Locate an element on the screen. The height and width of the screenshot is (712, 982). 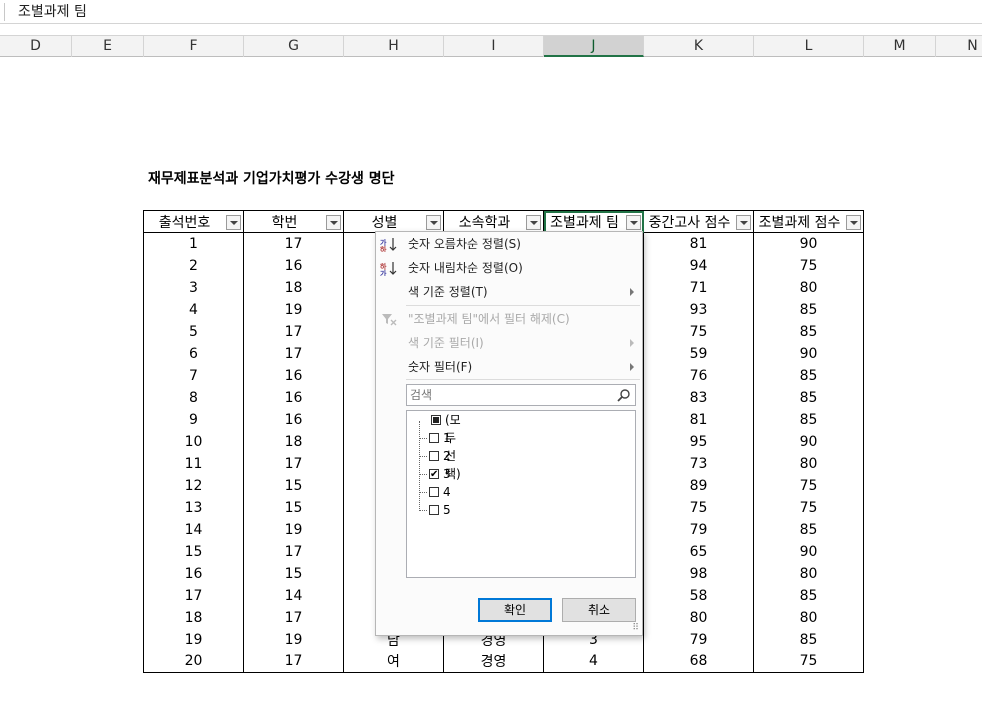
table-cell: 95 is located at coordinates (698, 441).